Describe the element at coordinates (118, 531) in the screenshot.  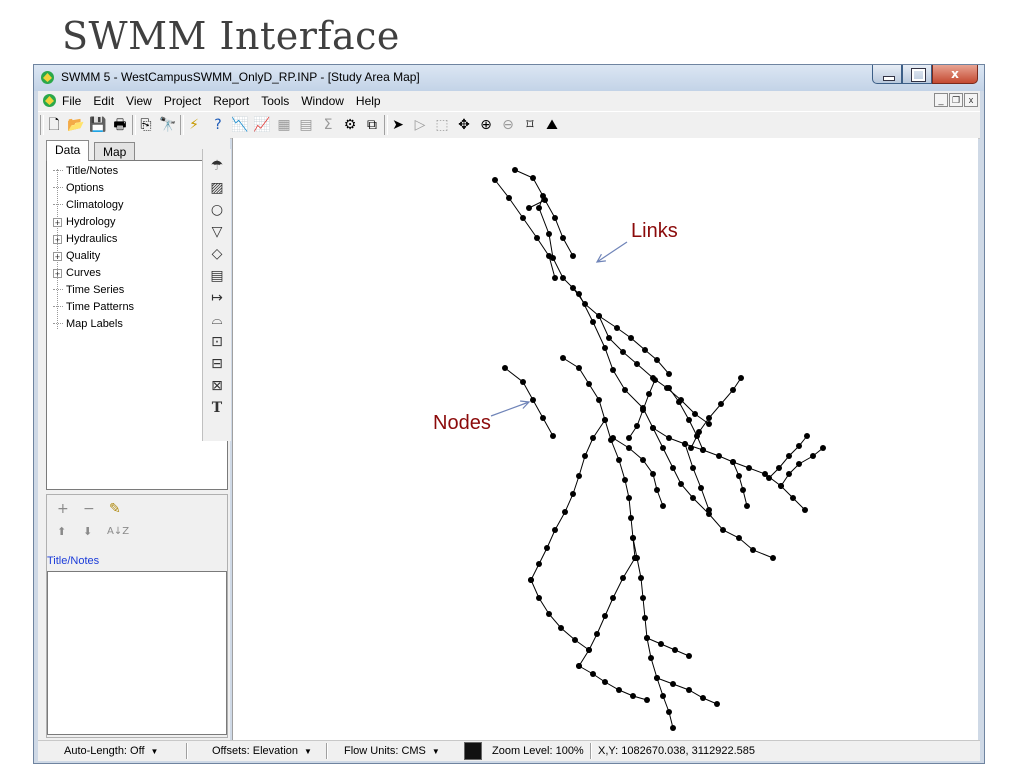
I see `sort-button: A↓Z` at that location.